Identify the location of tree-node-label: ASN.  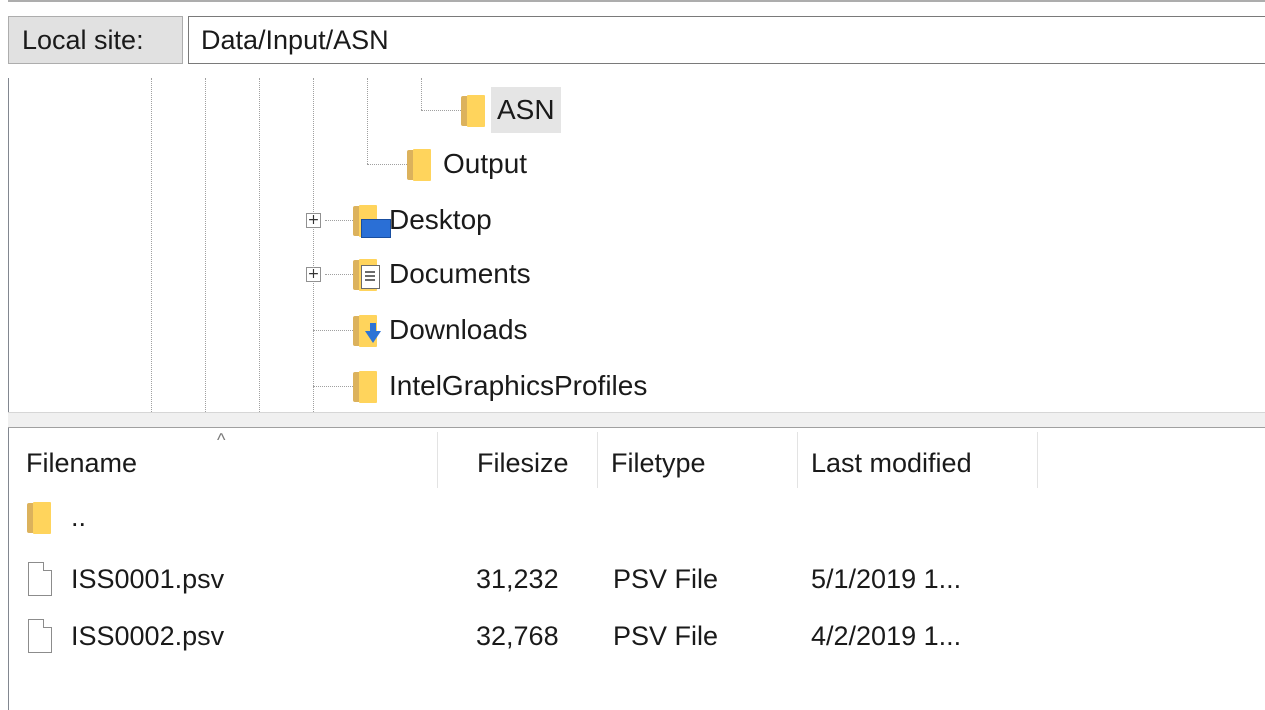
(526, 110).